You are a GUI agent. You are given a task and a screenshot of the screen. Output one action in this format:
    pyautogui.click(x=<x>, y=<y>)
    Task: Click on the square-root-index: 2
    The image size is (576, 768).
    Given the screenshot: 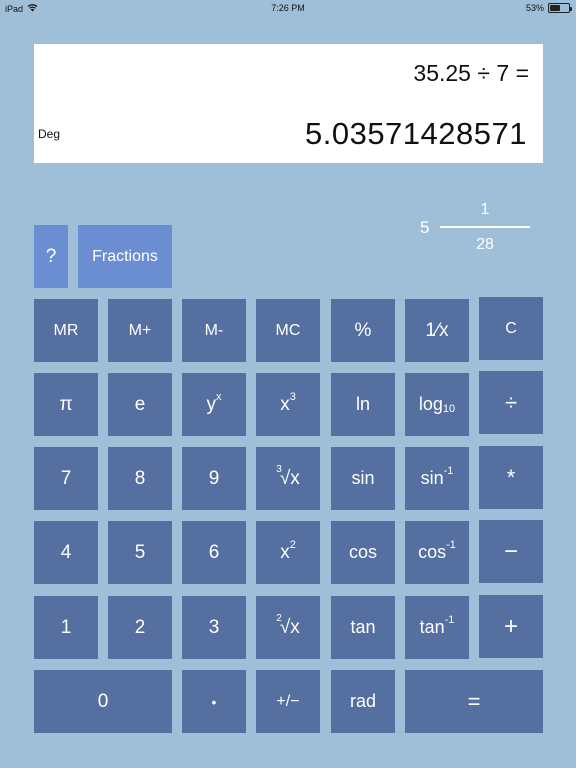 What is the action you would take?
    pyautogui.click(x=279, y=618)
    